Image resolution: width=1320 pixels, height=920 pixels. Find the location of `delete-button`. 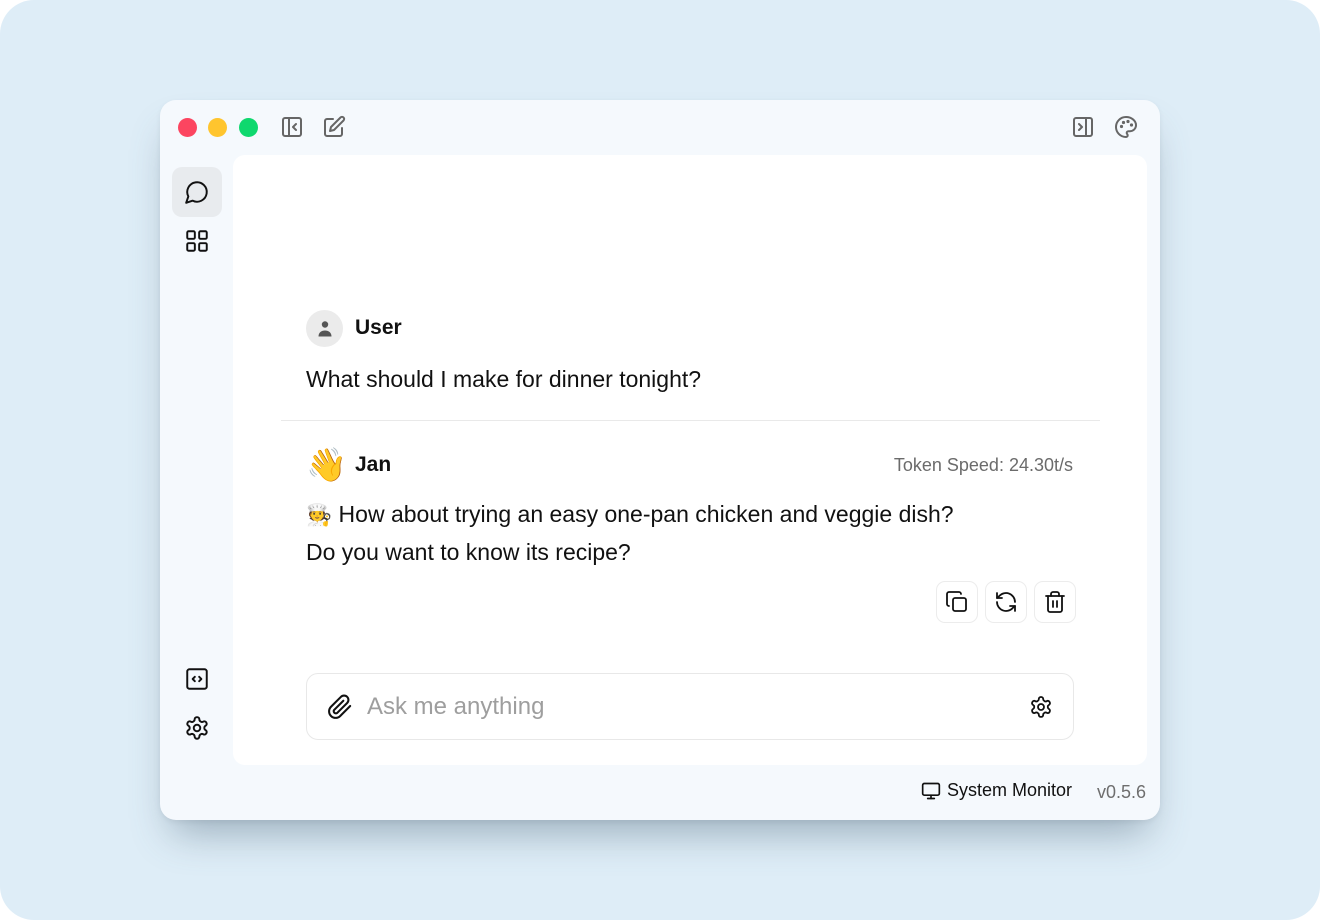

delete-button is located at coordinates (1055, 602).